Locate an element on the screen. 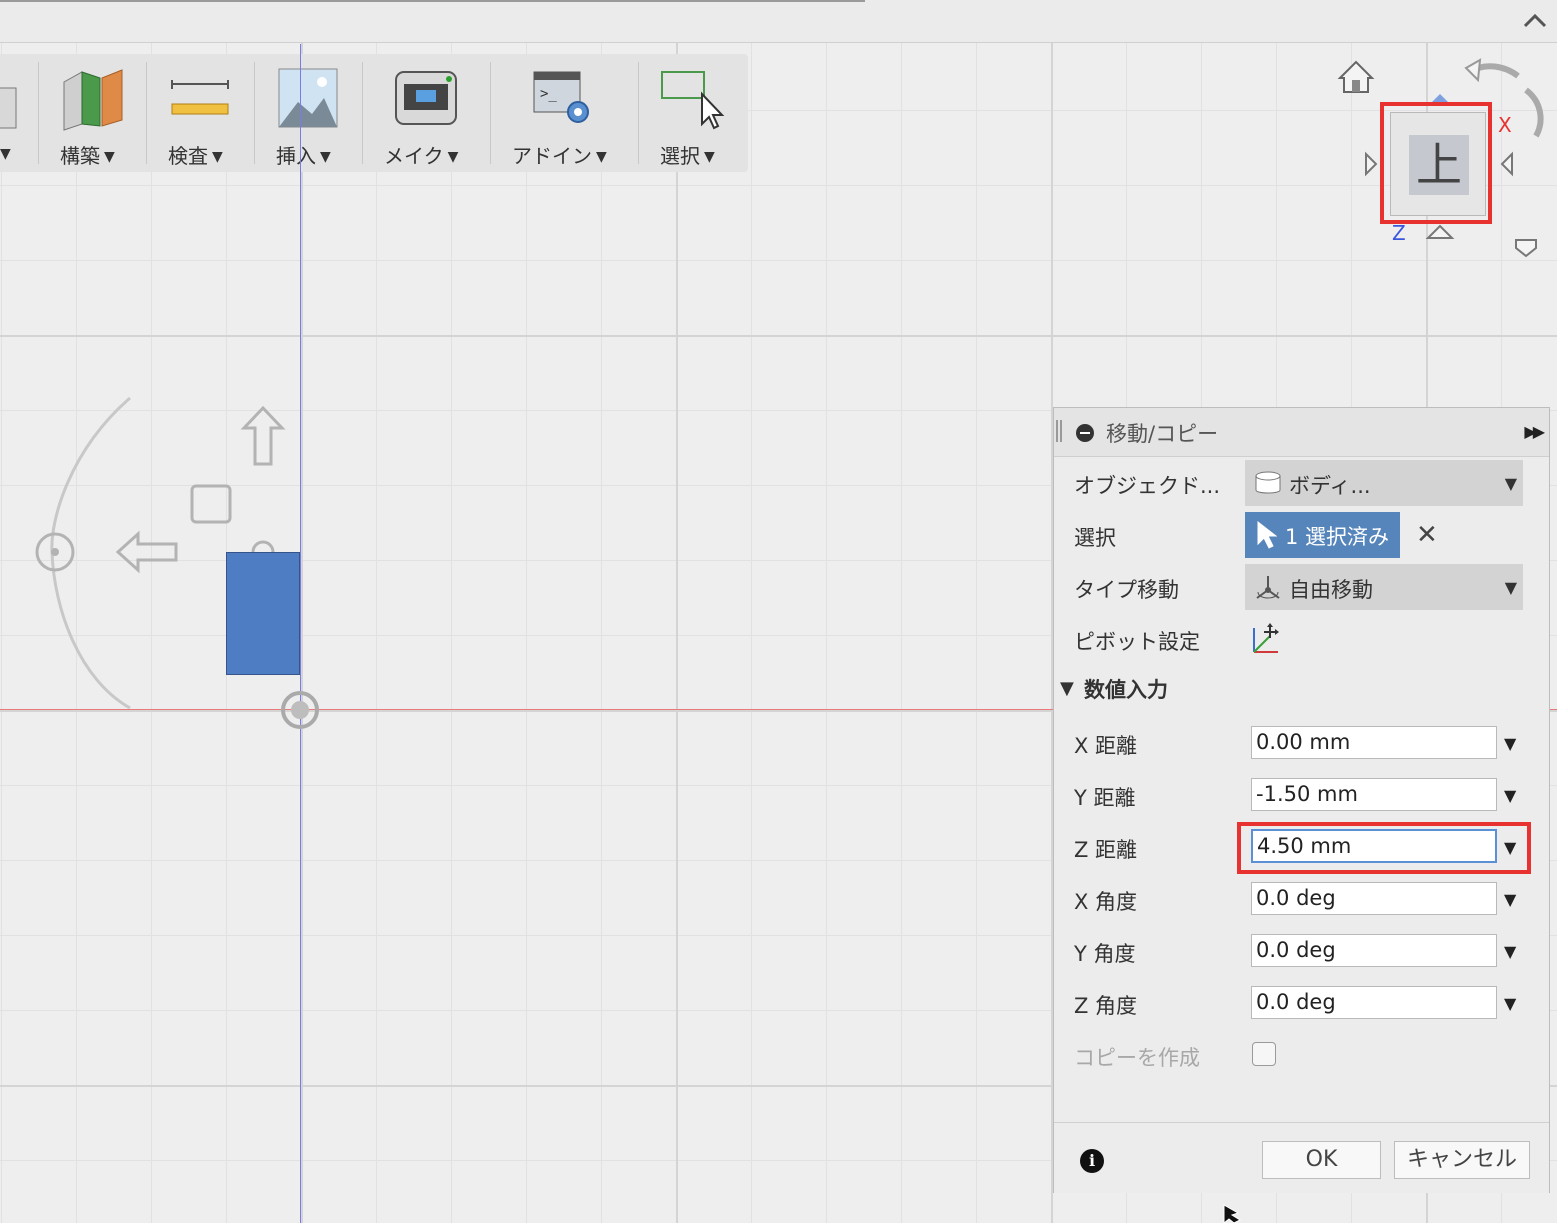 The width and height of the screenshot is (1557, 1223). dialog-header: 移動/コピー ▶▶ is located at coordinates (1301, 432).